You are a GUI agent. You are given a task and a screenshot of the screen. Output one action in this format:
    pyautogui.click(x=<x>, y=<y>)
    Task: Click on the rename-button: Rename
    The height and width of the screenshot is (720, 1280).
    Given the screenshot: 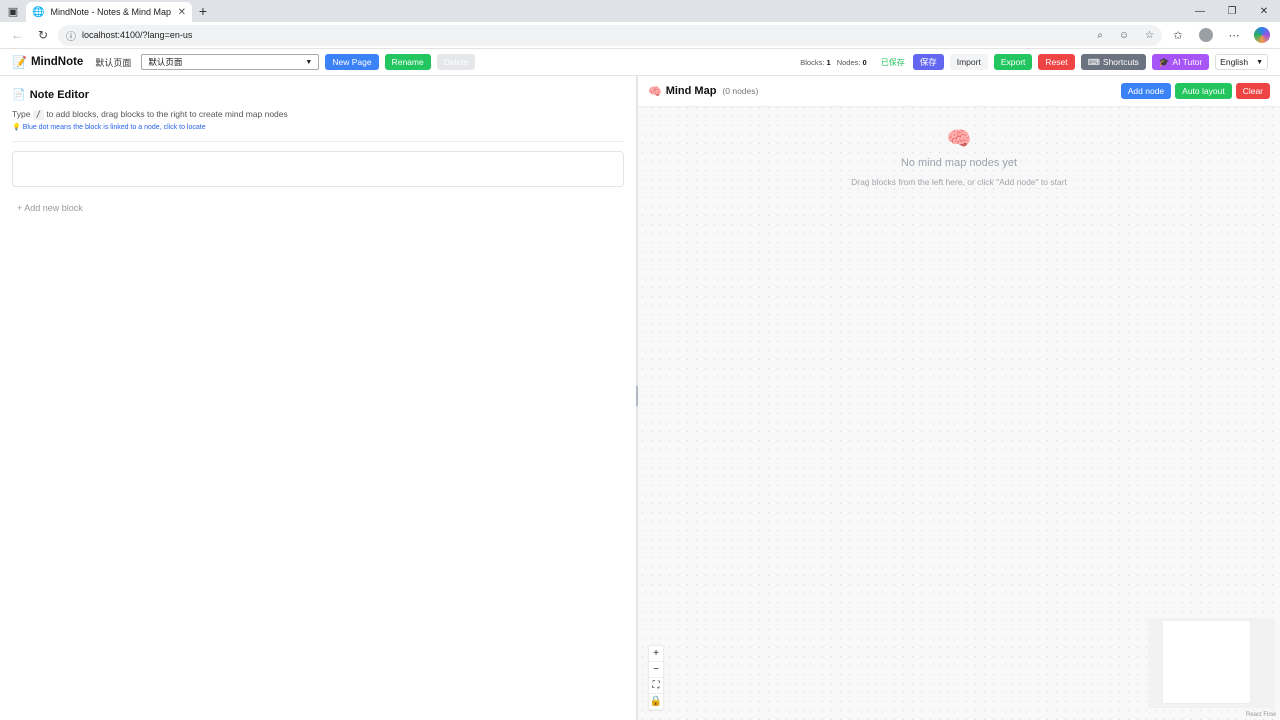 What is the action you would take?
    pyautogui.click(x=407, y=62)
    